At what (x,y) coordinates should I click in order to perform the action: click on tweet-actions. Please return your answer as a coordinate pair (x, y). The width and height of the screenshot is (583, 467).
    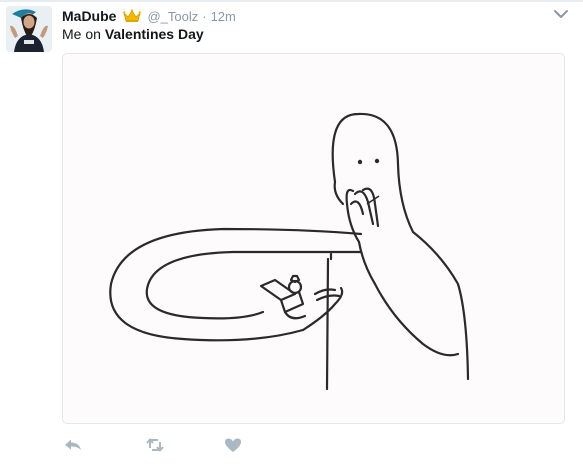
    Looking at the image, I should click on (212, 445).